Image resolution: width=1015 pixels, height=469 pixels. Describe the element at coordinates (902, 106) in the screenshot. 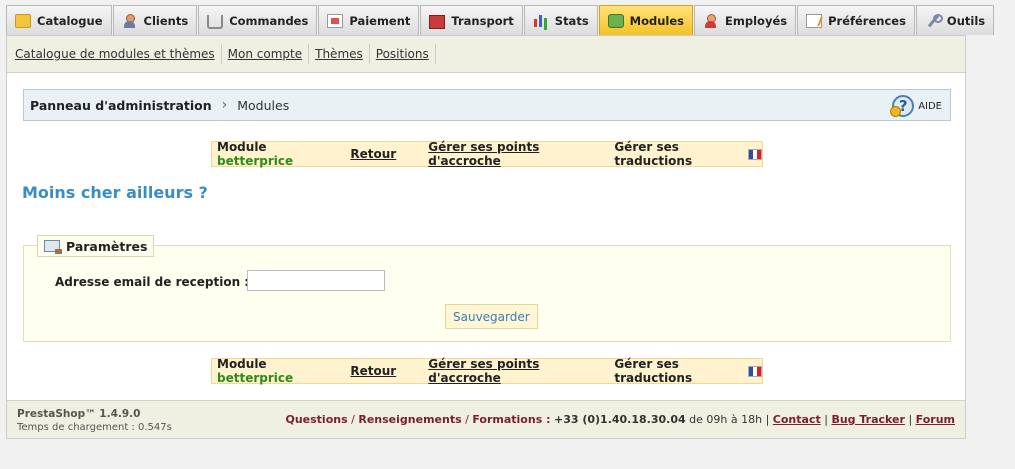

I see `help-icon: ?` at that location.